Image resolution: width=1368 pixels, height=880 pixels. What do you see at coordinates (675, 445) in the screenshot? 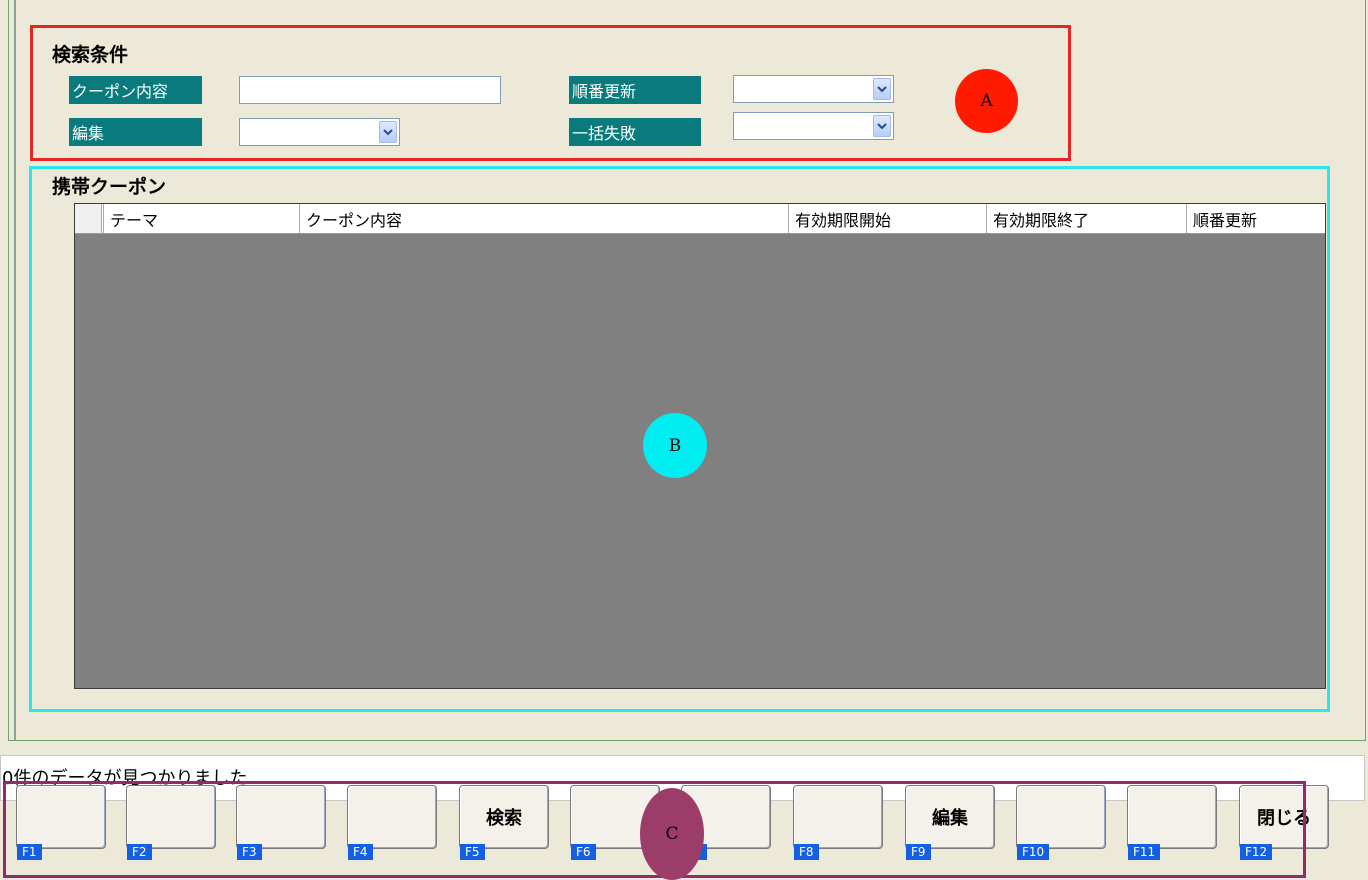
I see `annotation-marker-b: B` at bounding box center [675, 445].